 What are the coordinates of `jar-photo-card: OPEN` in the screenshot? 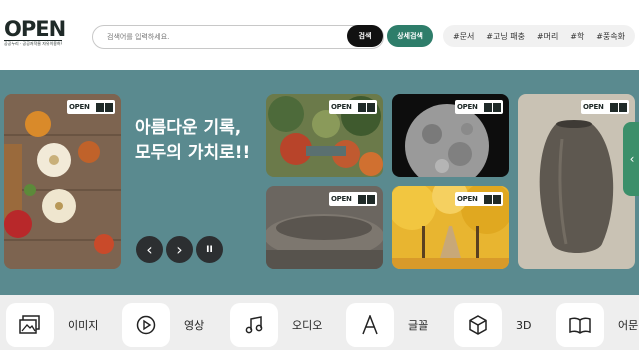 It's located at (576, 181).